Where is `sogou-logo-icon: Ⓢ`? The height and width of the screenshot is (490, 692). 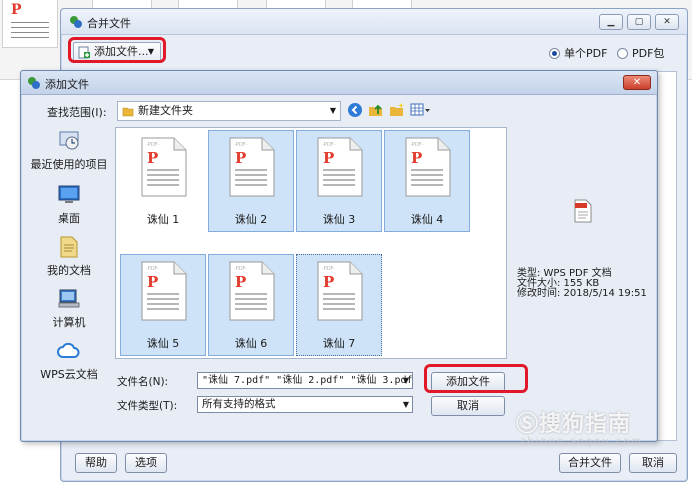 sogou-logo-icon: Ⓢ is located at coordinates (528, 424).